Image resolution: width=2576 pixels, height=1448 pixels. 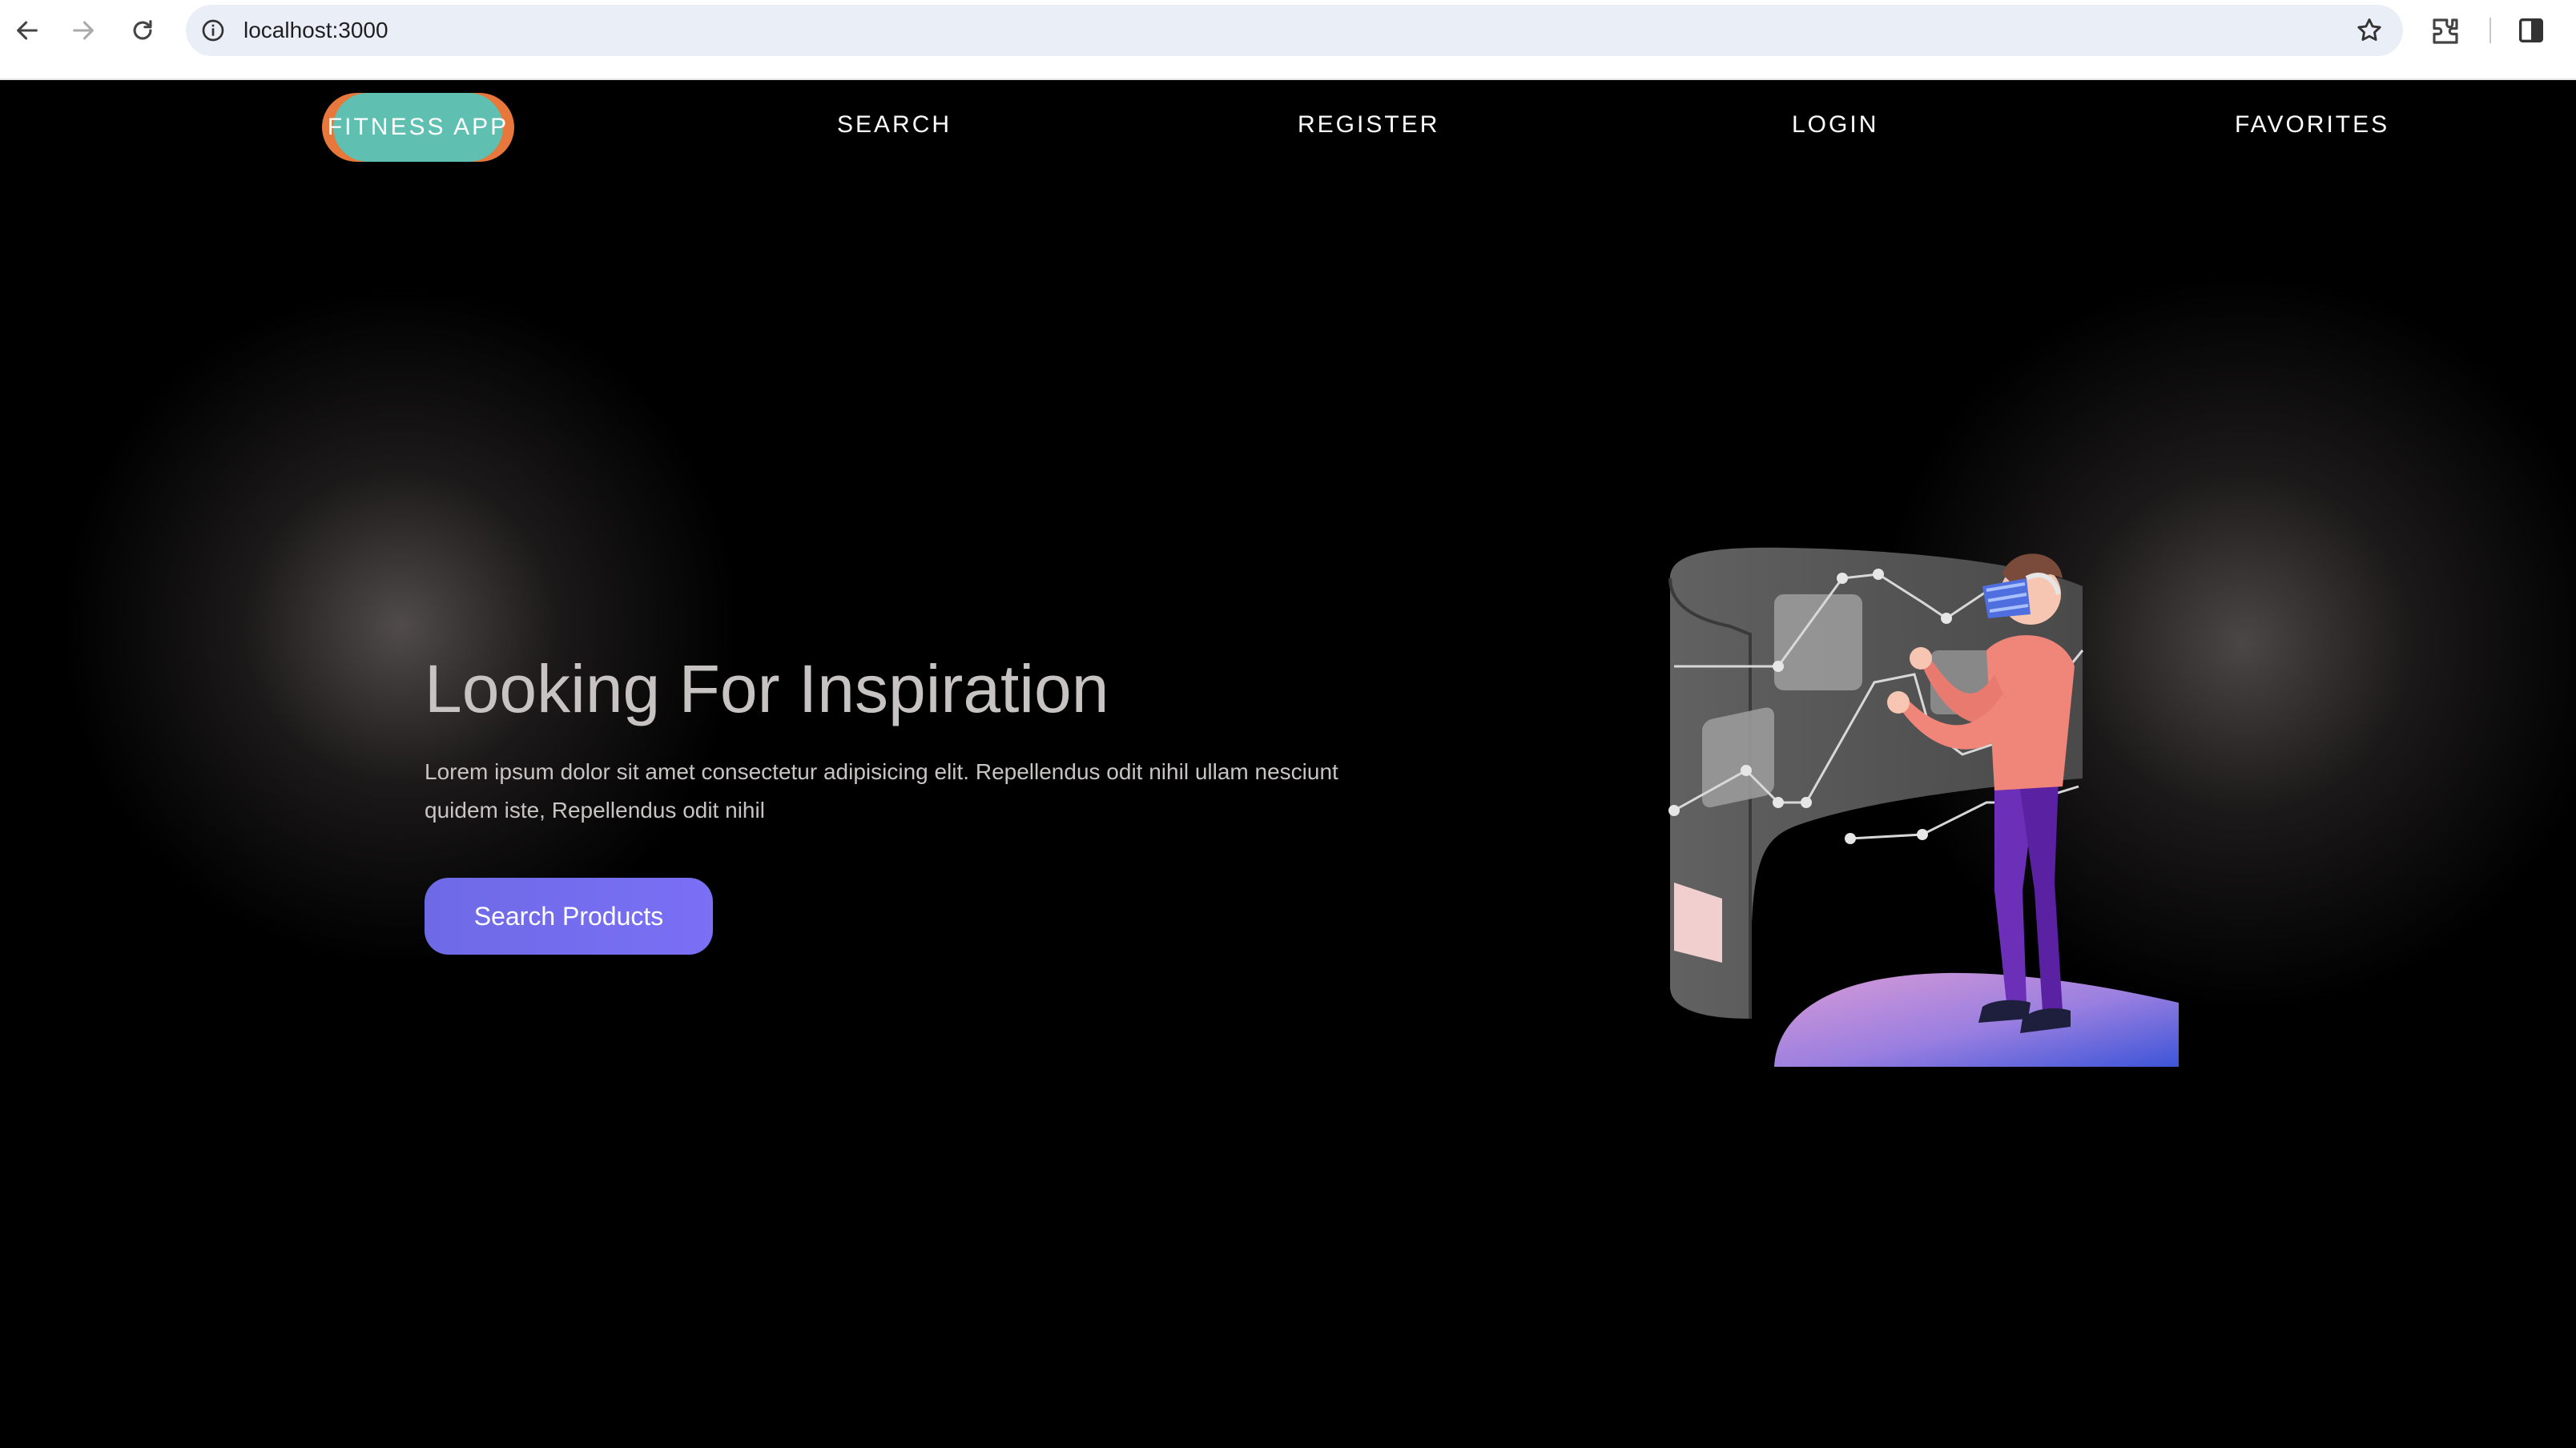 I want to click on nav-link-favorites: FAVORITES, so click(x=2312, y=125).